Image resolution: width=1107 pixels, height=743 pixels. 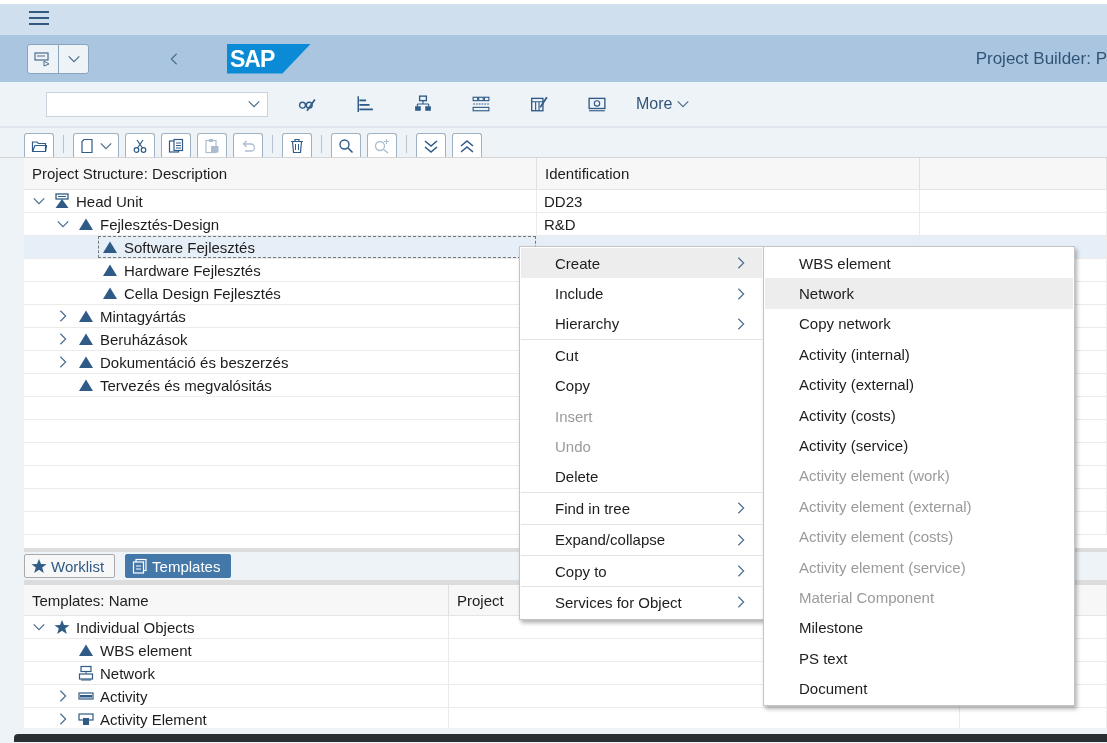 What do you see at coordinates (186, 385) in the screenshot?
I see `tree-item-label: Tervezés és megvalósitás` at bounding box center [186, 385].